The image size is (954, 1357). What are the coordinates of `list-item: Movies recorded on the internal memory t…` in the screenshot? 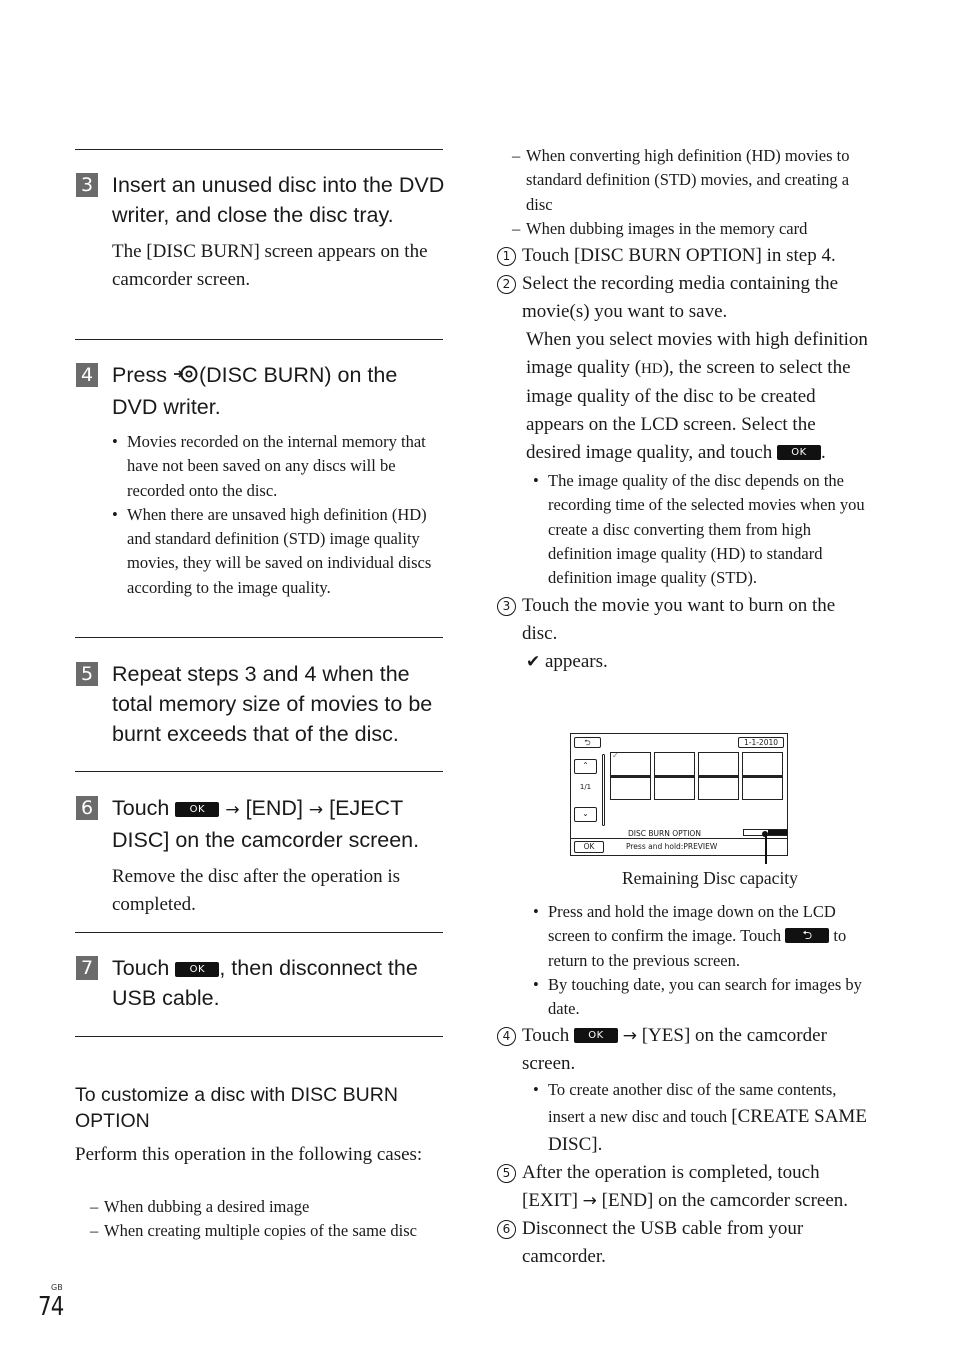 It's located at (279, 466).